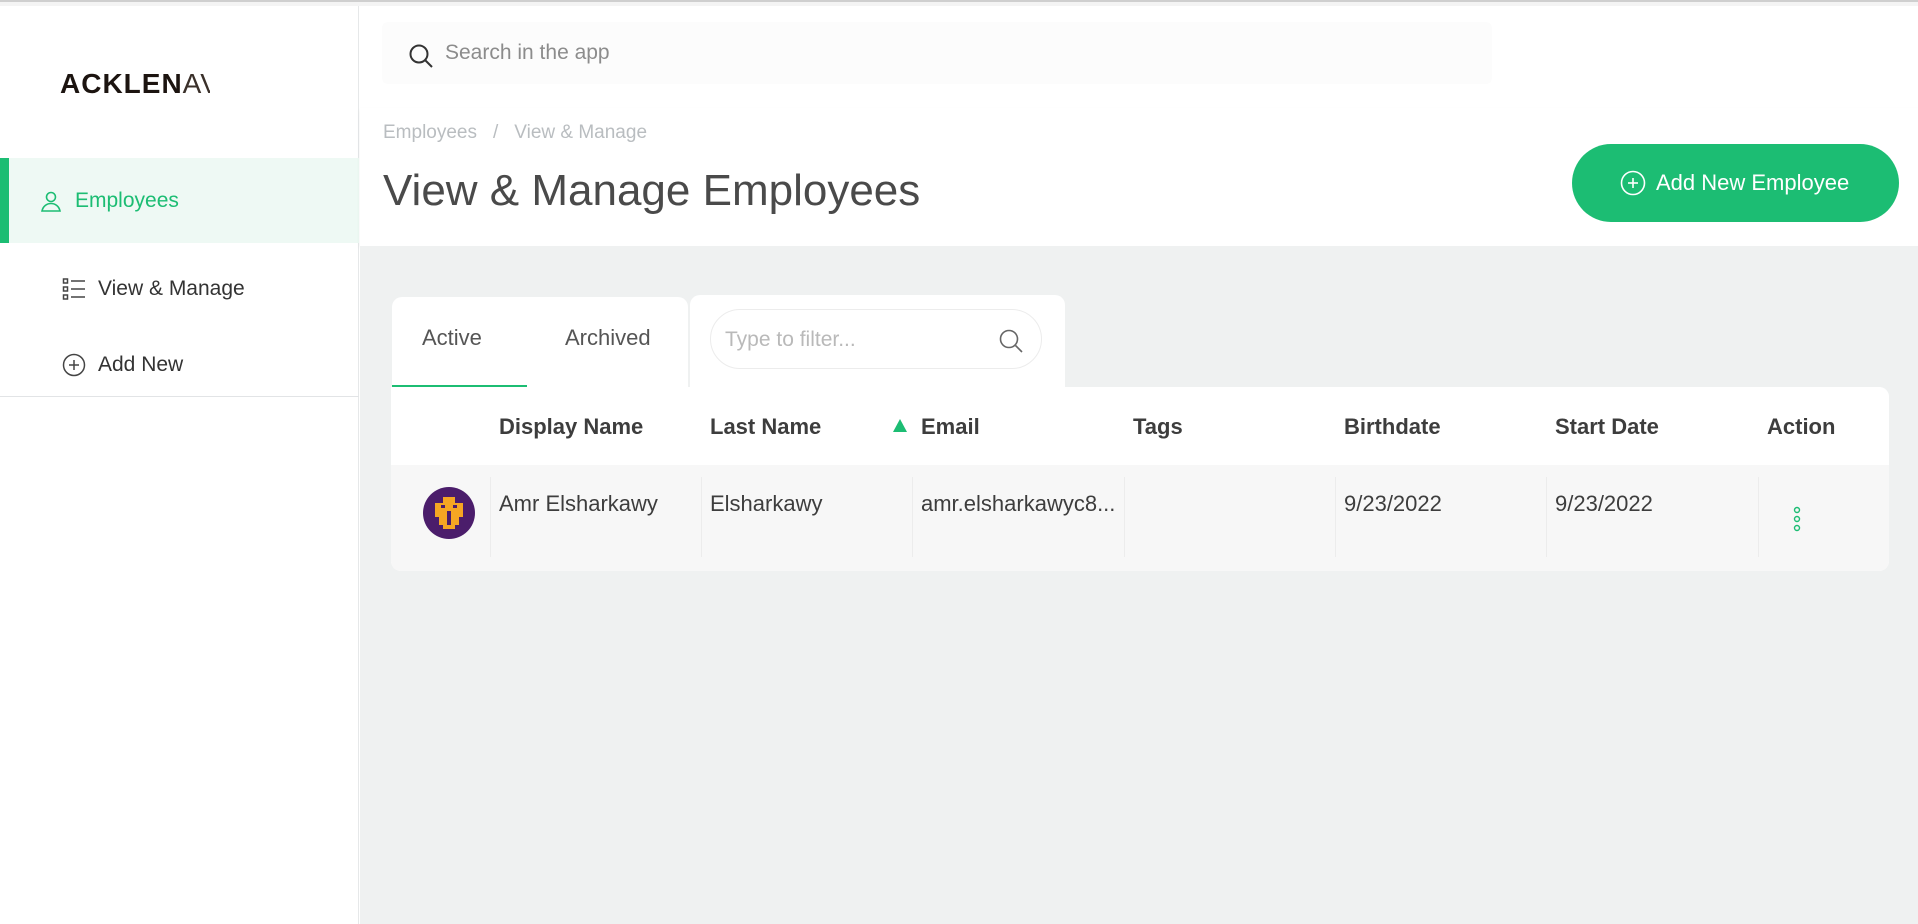 The height and width of the screenshot is (924, 1918). I want to click on sort-ascending-icon, so click(900, 426).